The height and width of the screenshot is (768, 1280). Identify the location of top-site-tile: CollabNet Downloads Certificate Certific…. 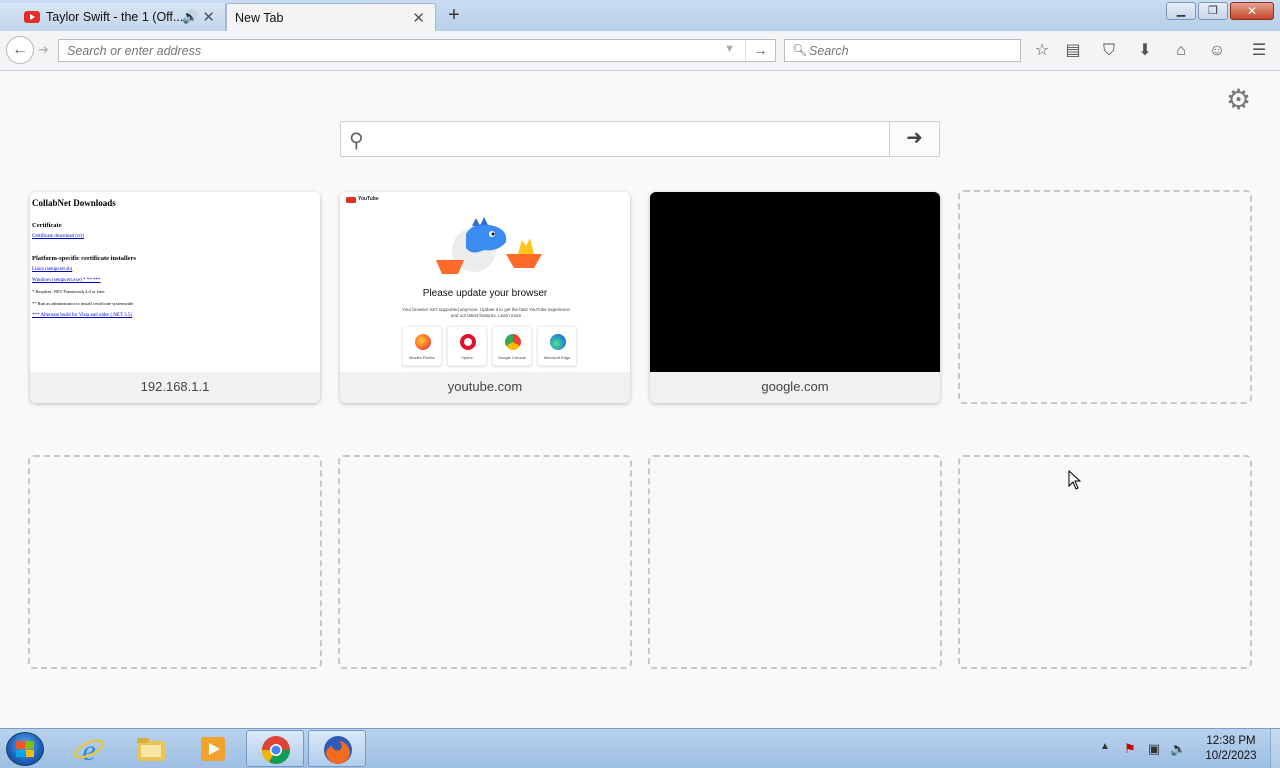
(175, 297).